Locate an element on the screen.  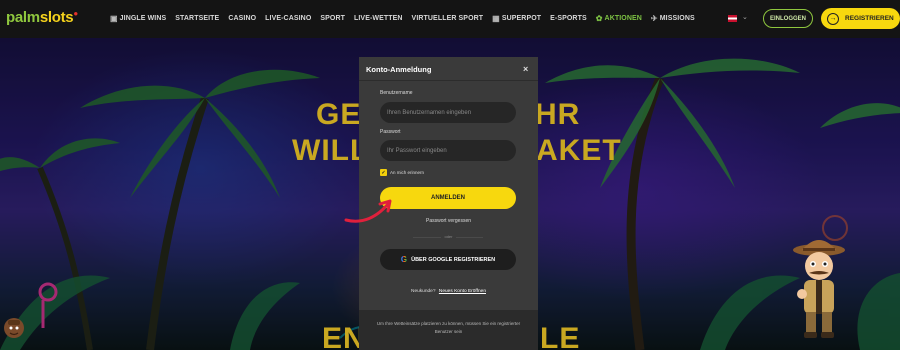
hero-title-line2-right: AKET is located at coordinates (579, 150).